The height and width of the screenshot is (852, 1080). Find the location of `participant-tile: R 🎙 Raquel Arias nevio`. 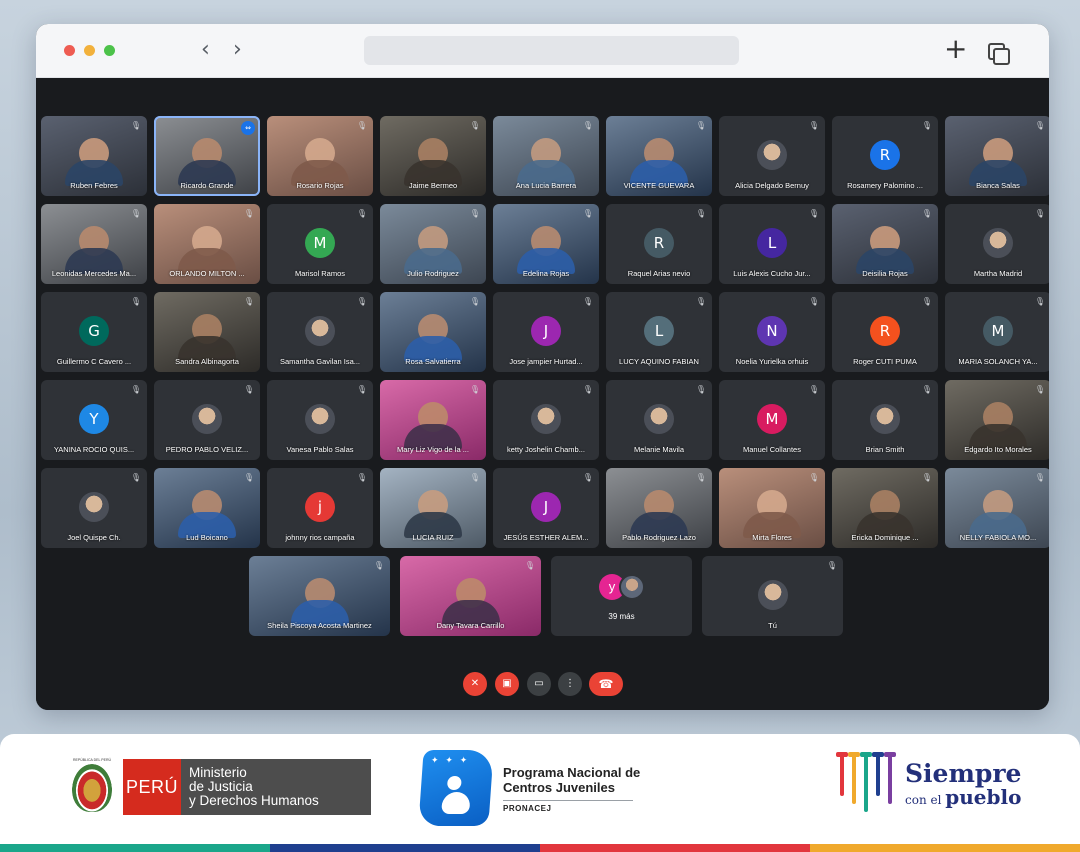

participant-tile: R 🎙 Raquel Arias nevio is located at coordinates (659, 244).